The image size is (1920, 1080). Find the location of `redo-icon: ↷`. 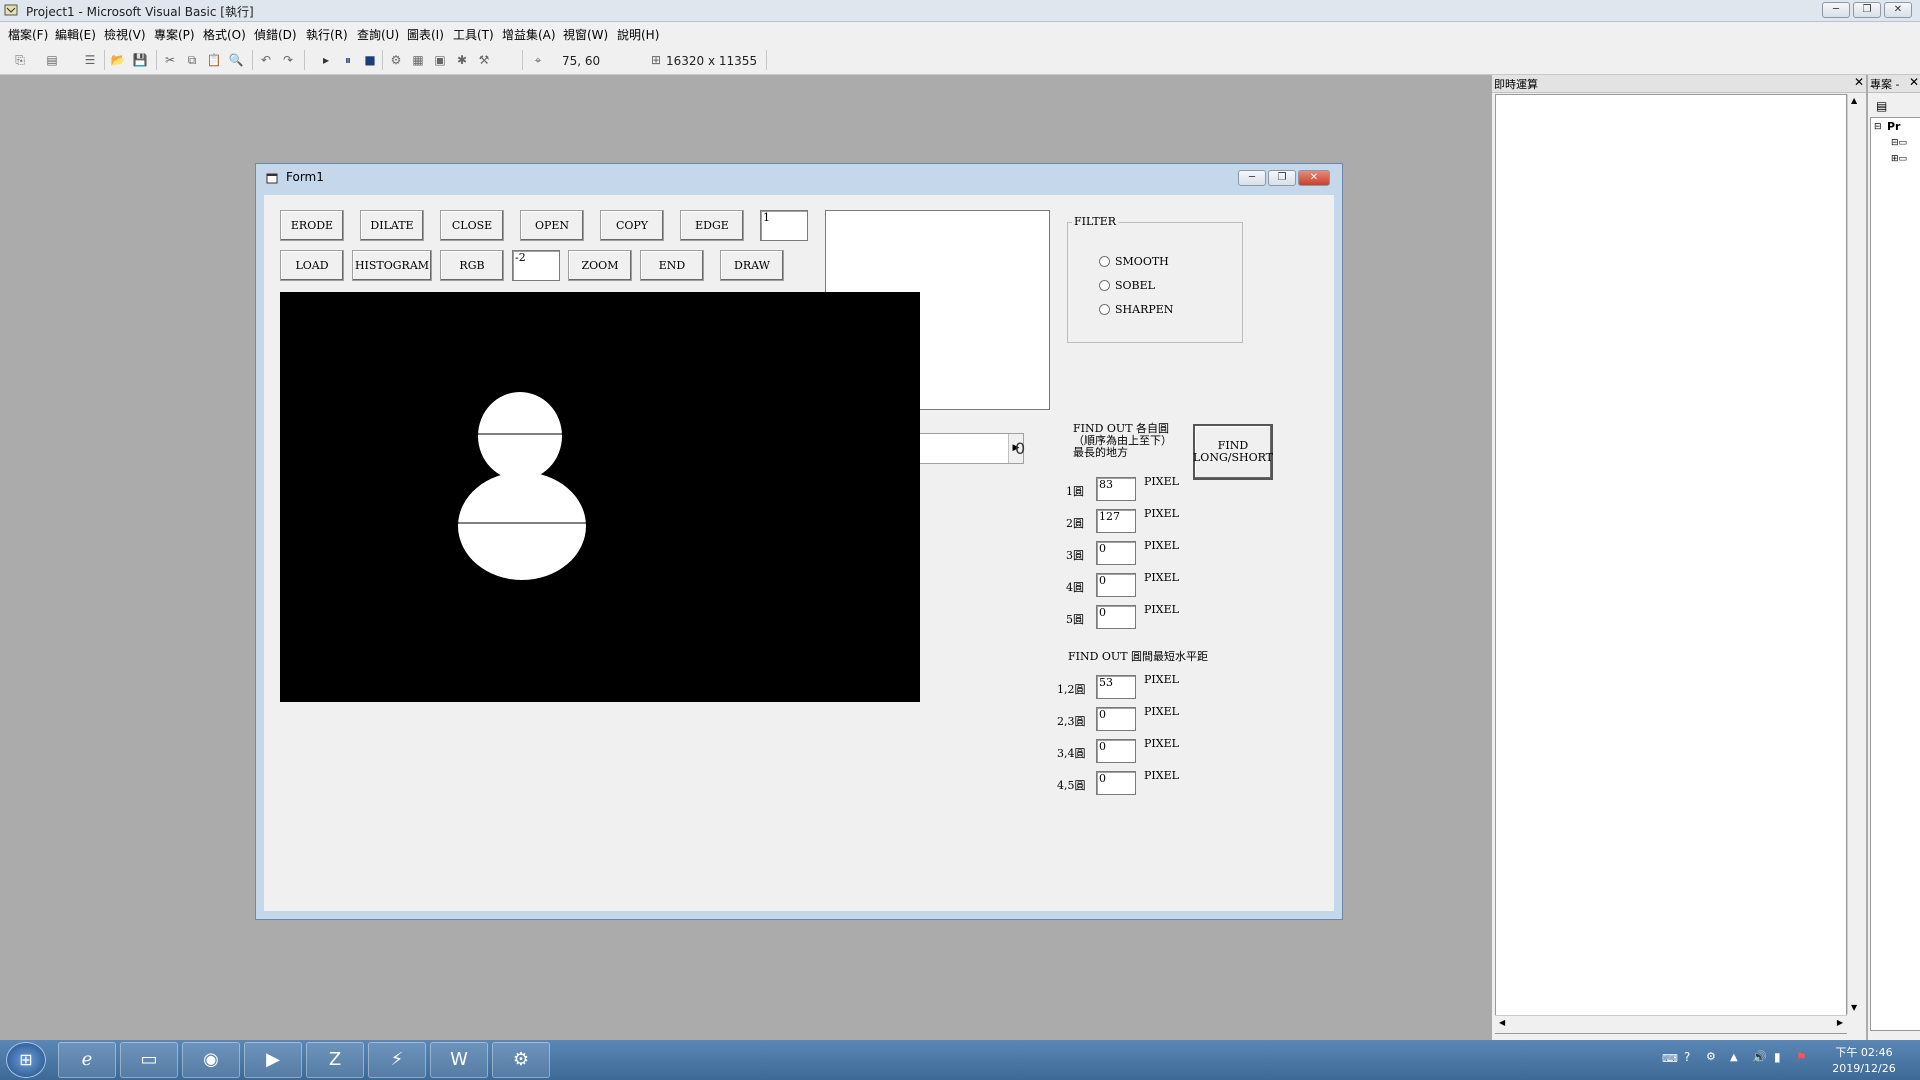

redo-icon: ↷ is located at coordinates (288, 60).